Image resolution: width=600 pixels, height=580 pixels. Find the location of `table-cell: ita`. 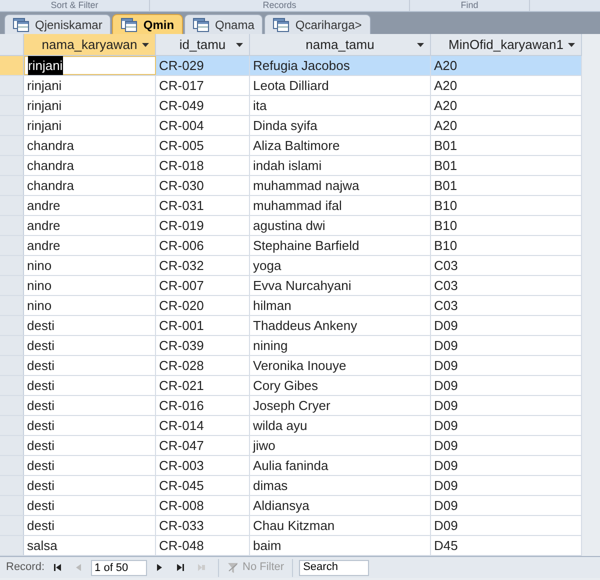

table-cell: ita is located at coordinates (340, 105).